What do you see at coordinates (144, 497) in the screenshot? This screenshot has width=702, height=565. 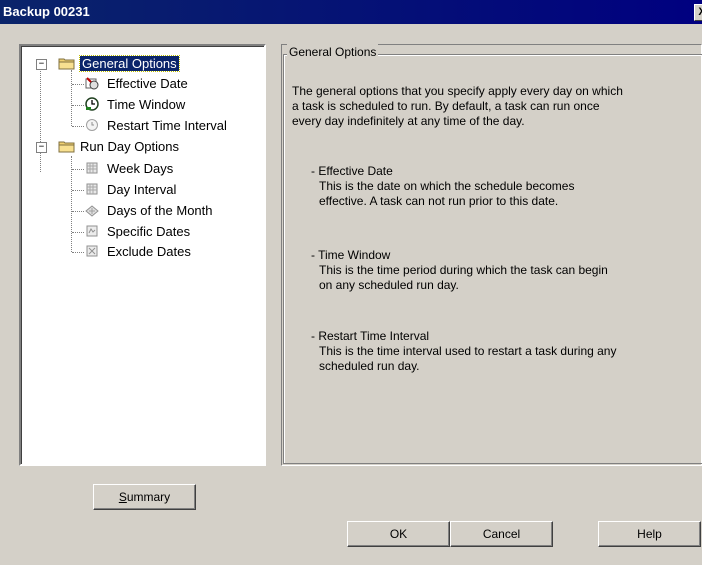 I see `summary-button: Summary` at bounding box center [144, 497].